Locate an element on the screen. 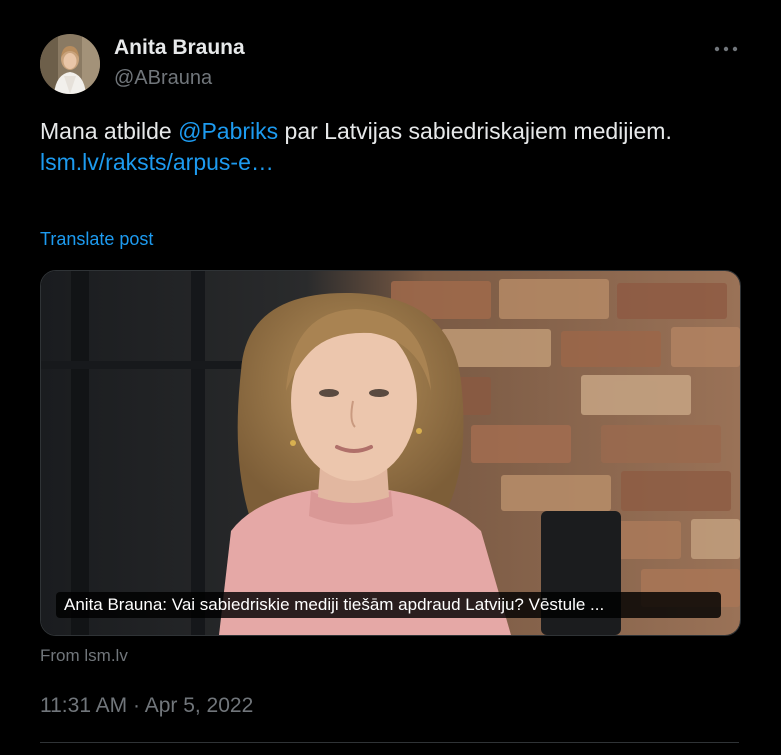 The image size is (781, 755). mention-link: @Pabriks is located at coordinates (228, 131).